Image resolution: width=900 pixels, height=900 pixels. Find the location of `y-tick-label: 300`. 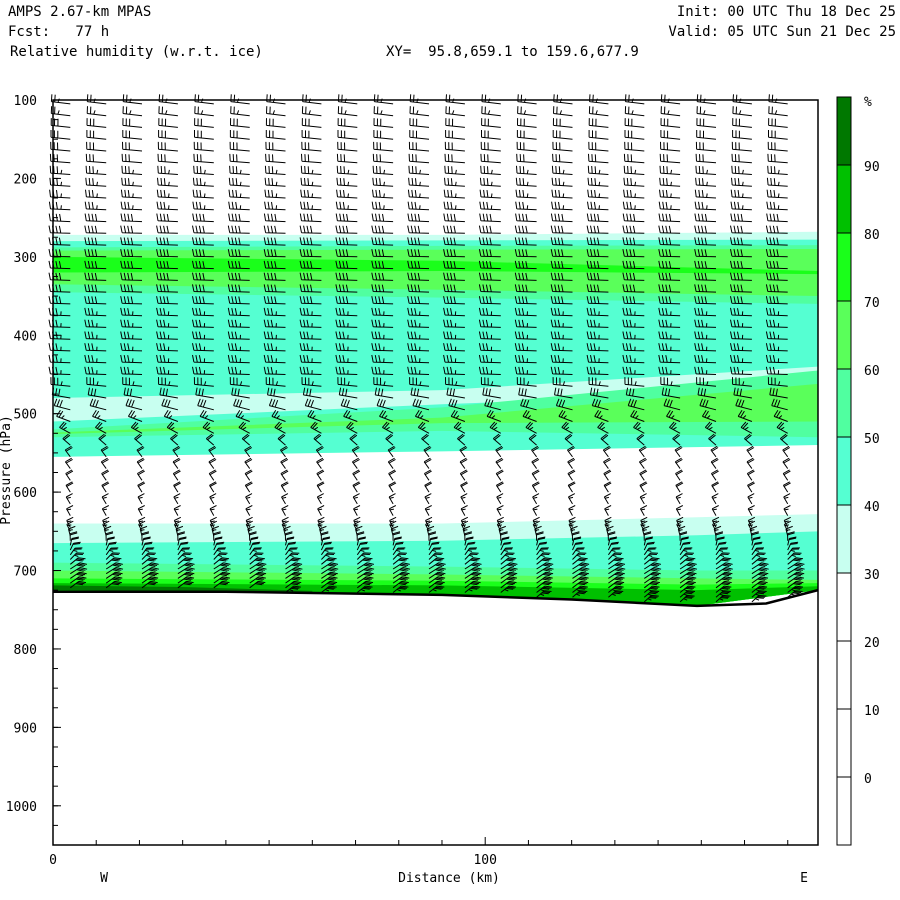

y-tick-label: 300 is located at coordinates (25, 258).